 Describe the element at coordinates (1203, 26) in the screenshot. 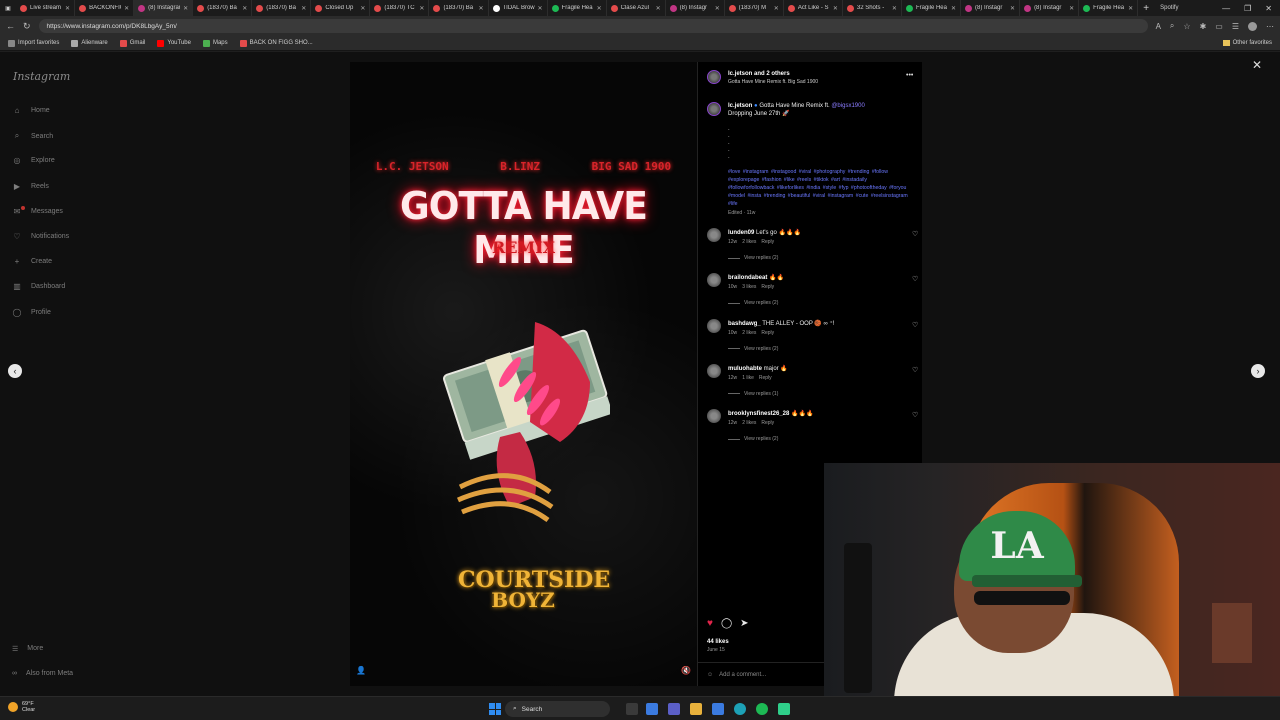

I see `extensions-icon: ✱` at that location.